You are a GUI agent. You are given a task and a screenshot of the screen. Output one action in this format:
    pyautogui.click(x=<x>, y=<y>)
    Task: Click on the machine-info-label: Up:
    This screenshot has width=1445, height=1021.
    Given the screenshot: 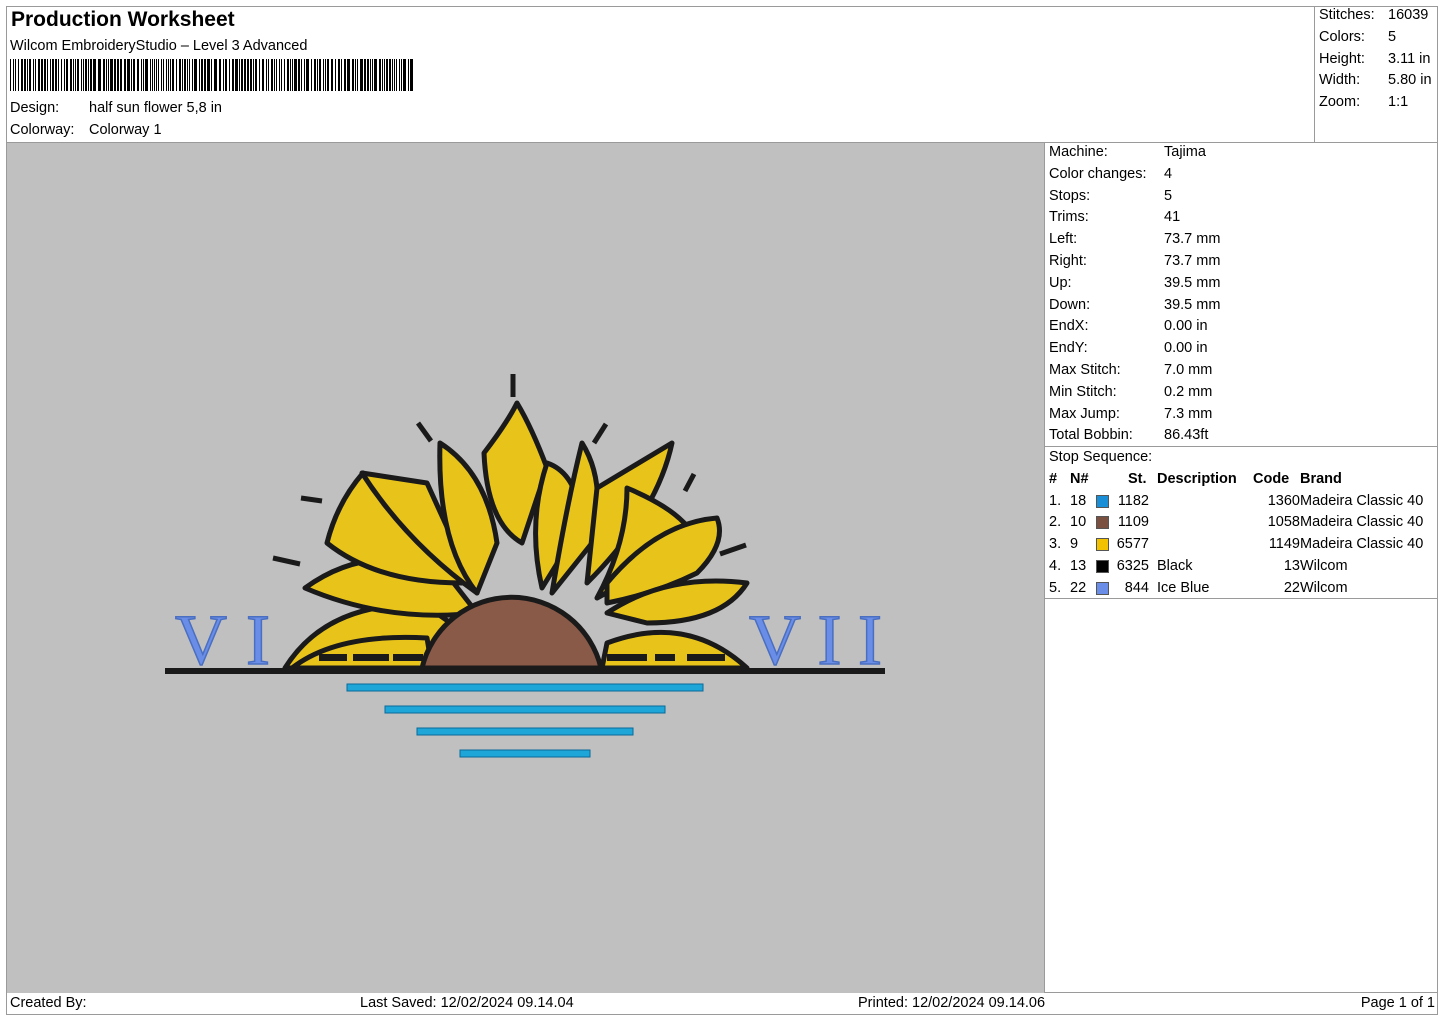 What is the action you would take?
    pyautogui.click(x=1060, y=282)
    